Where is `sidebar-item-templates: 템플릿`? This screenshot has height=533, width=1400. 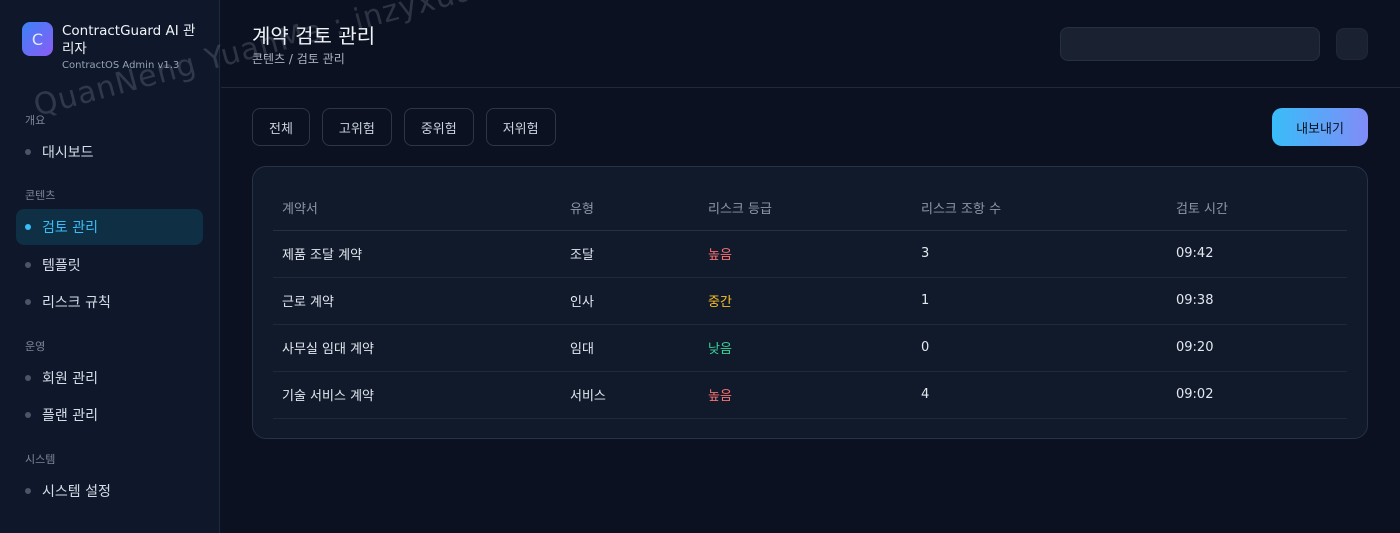 sidebar-item-templates: 템플릿 is located at coordinates (109, 265).